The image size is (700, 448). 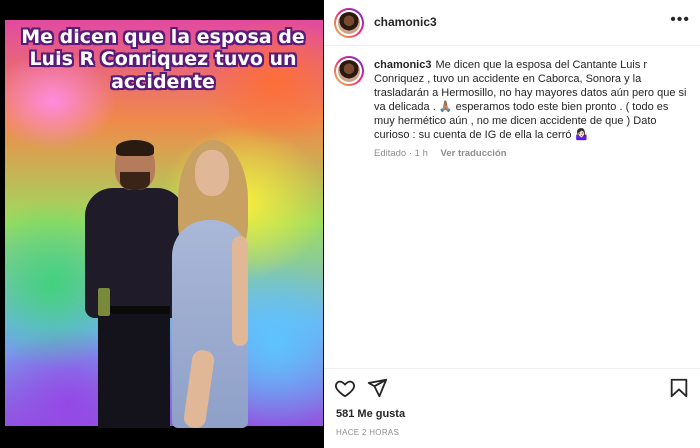 I want to click on see-translation-link: Ver traducción, so click(x=474, y=153).